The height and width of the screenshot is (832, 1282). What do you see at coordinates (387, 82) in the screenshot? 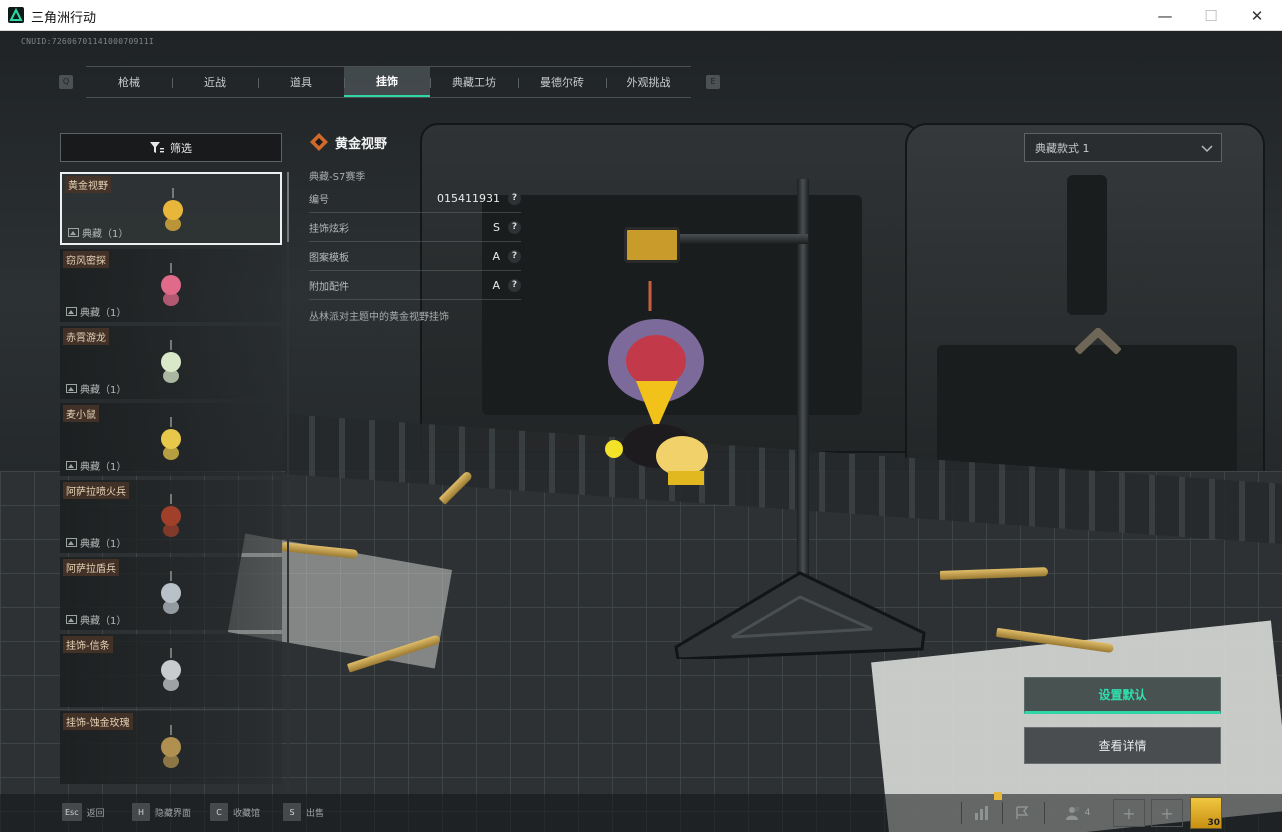
I see `tab-3: 挂饰` at bounding box center [387, 82].